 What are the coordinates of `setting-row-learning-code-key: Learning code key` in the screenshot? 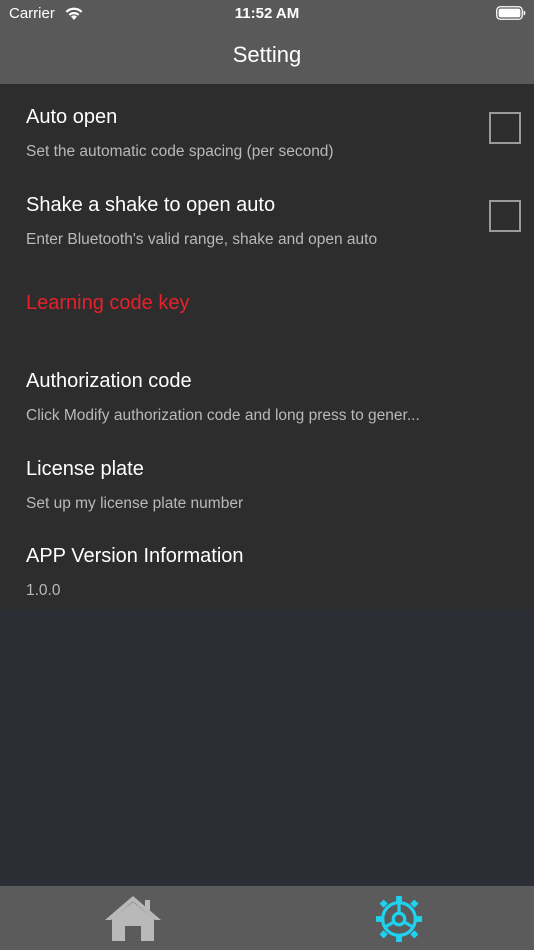 It's located at (267, 305).